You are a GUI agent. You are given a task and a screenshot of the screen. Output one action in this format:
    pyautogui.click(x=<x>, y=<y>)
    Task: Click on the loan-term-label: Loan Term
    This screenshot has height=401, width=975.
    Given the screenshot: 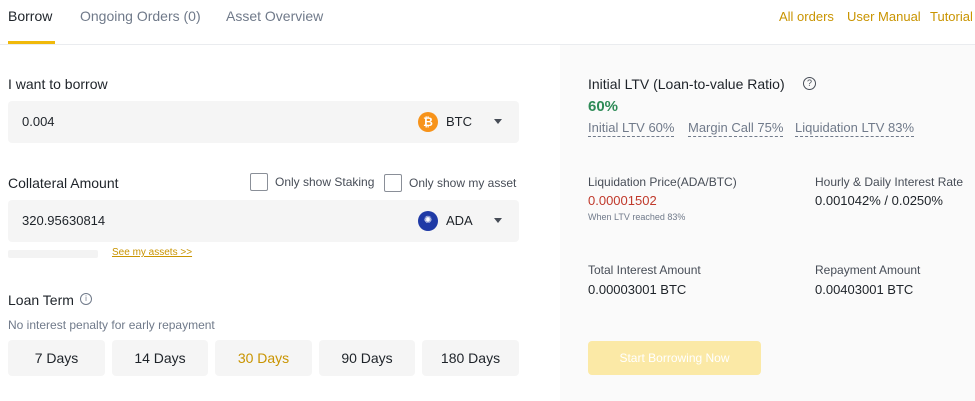 What is the action you would take?
    pyautogui.click(x=41, y=300)
    